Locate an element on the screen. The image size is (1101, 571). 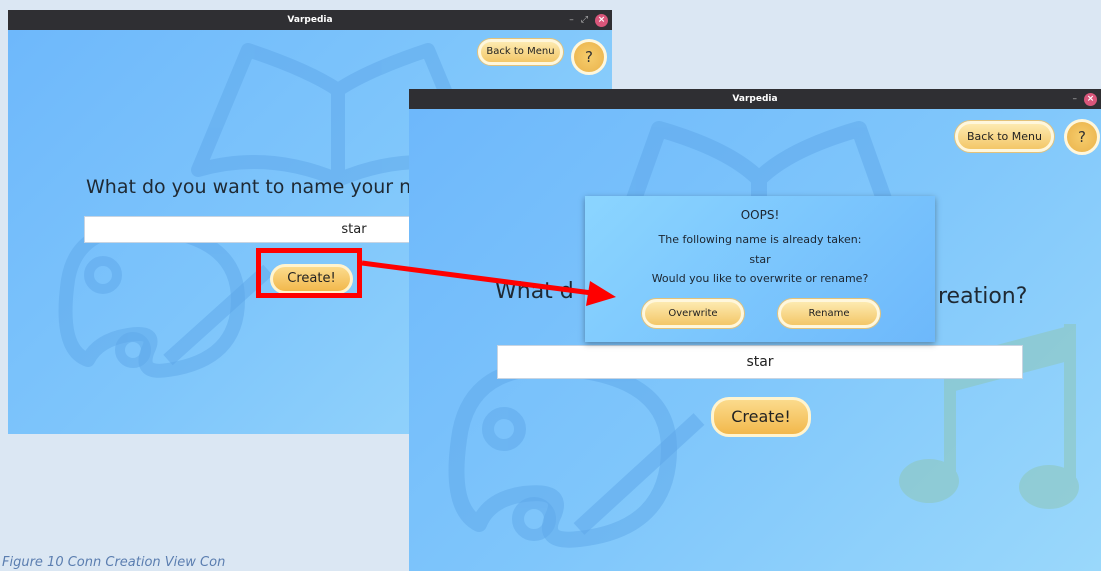
name-question-right: reation? is located at coordinates (983, 296).